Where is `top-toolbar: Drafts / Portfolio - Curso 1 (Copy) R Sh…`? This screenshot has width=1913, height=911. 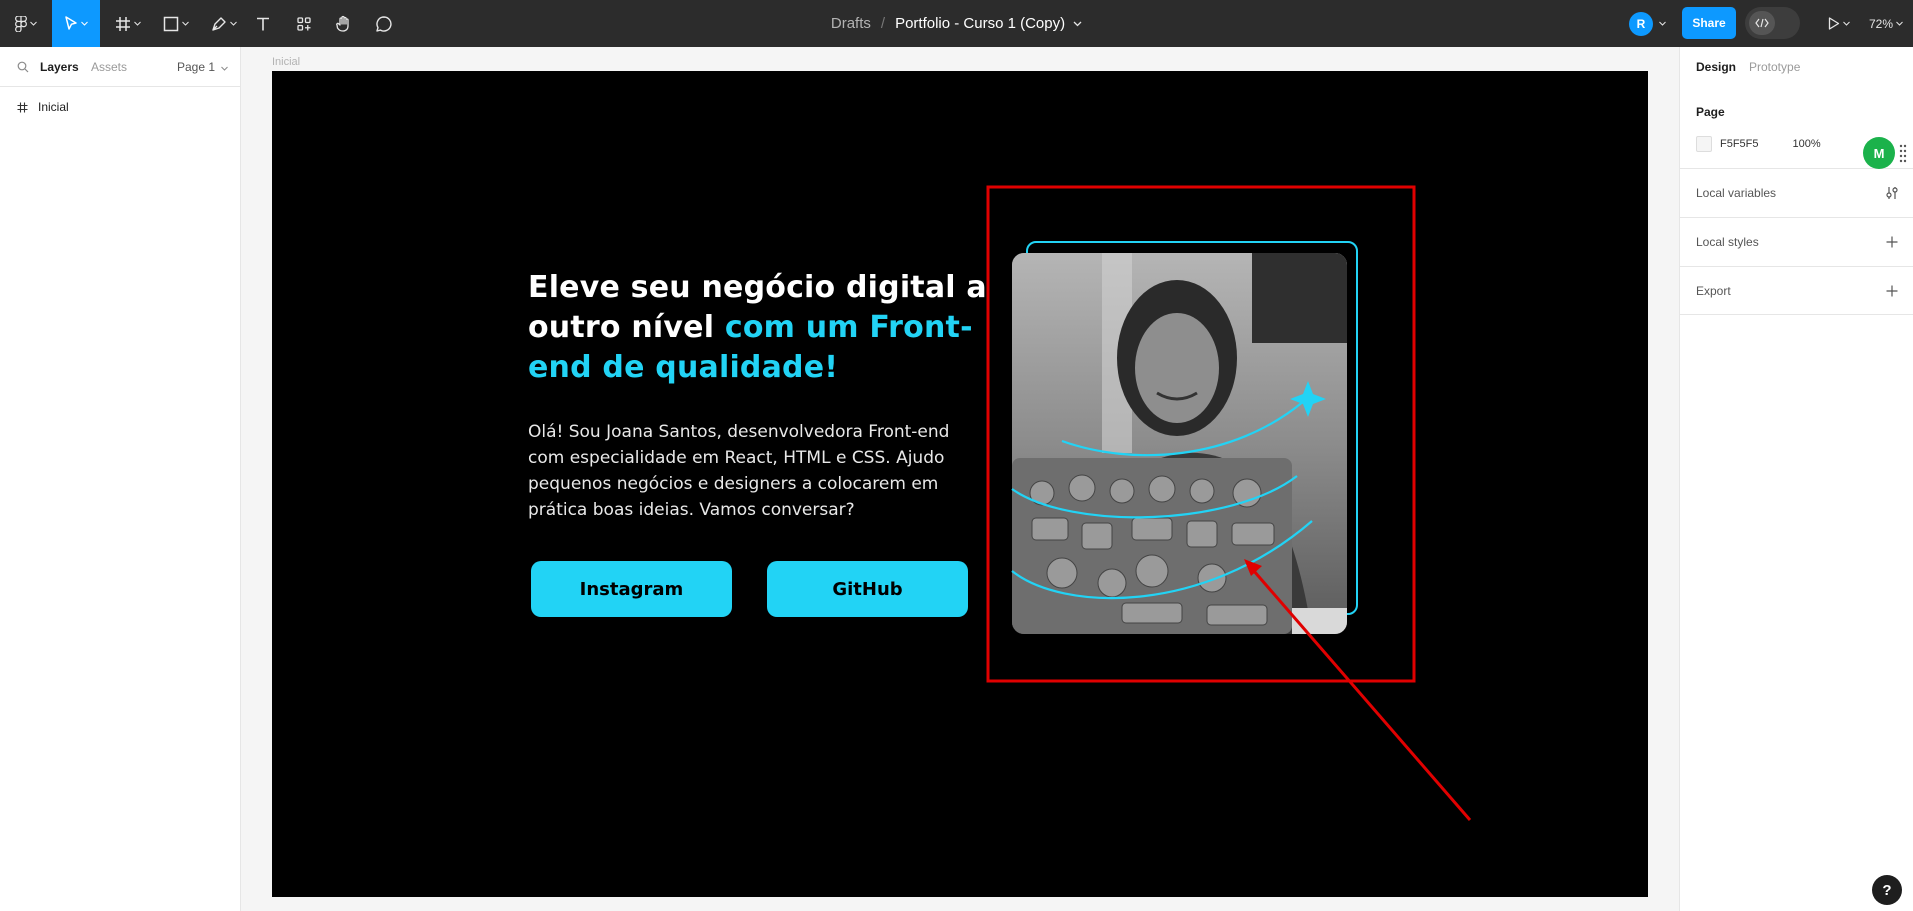 top-toolbar: Drafts / Portfolio - Curso 1 (Copy) R Sh… is located at coordinates (956, 23).